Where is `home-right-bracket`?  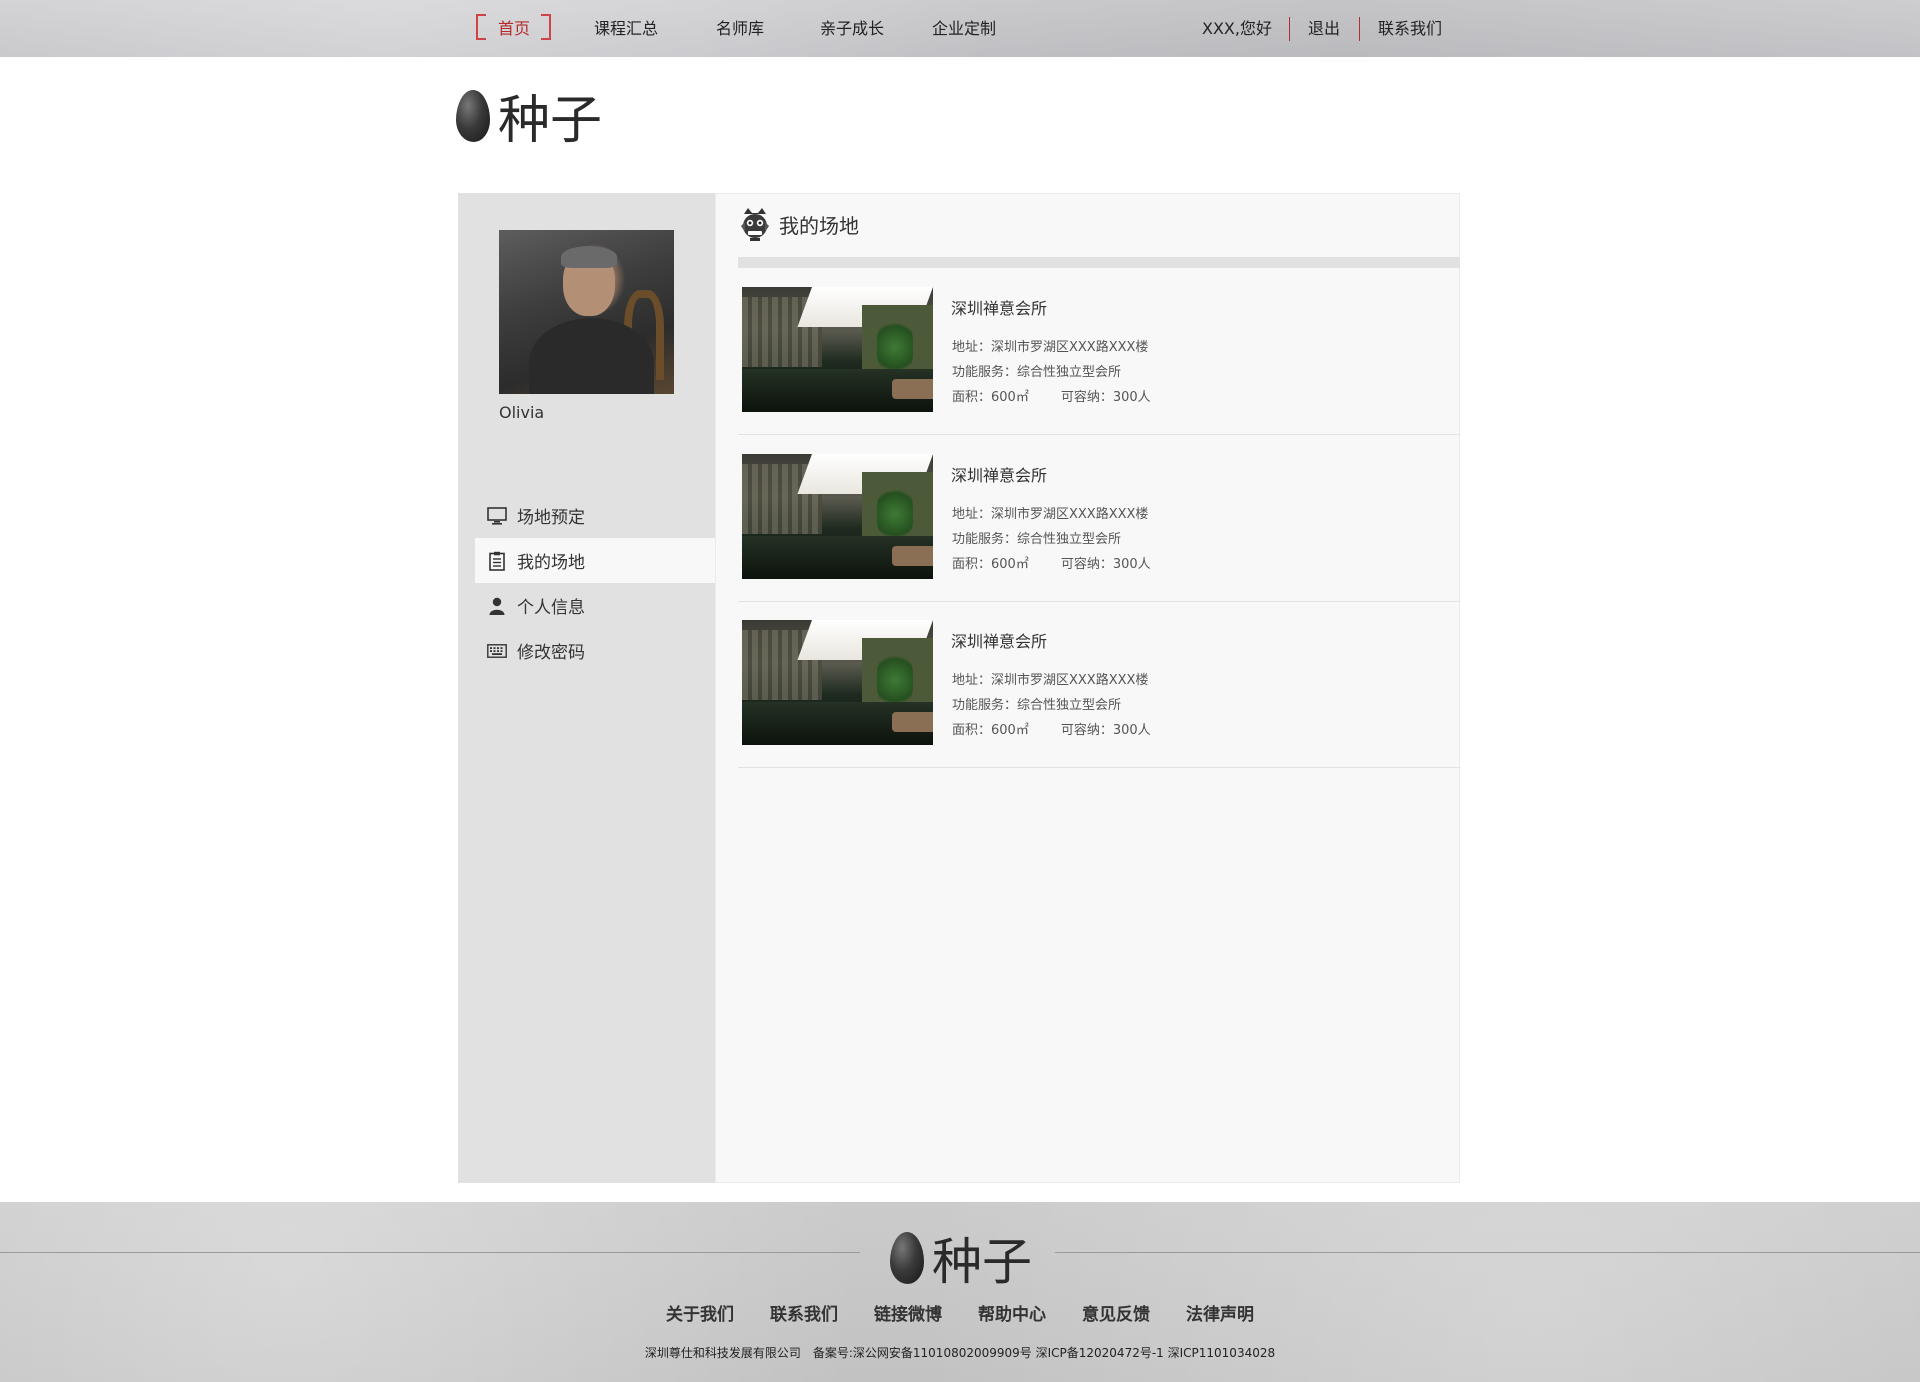
home-right-bracket is located at coordinates (546, 27).